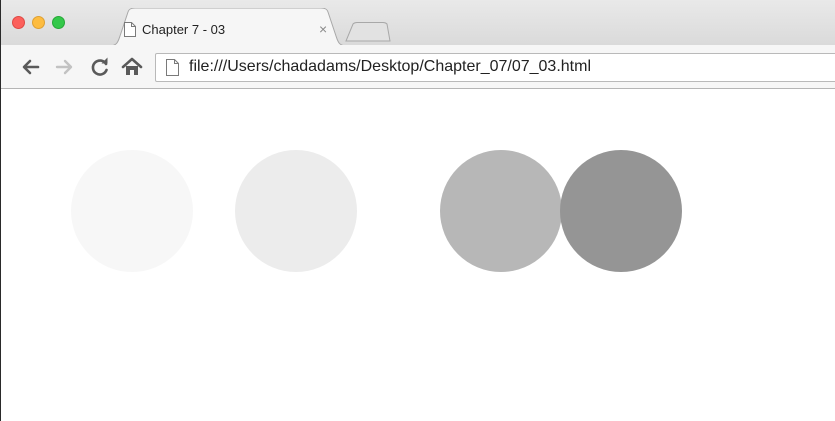 The height and width of the screenshot is (421, 835). Describe the element at coordinates (323, 29) in the screenshot. I see `tab-close-icon: ×` at that location.